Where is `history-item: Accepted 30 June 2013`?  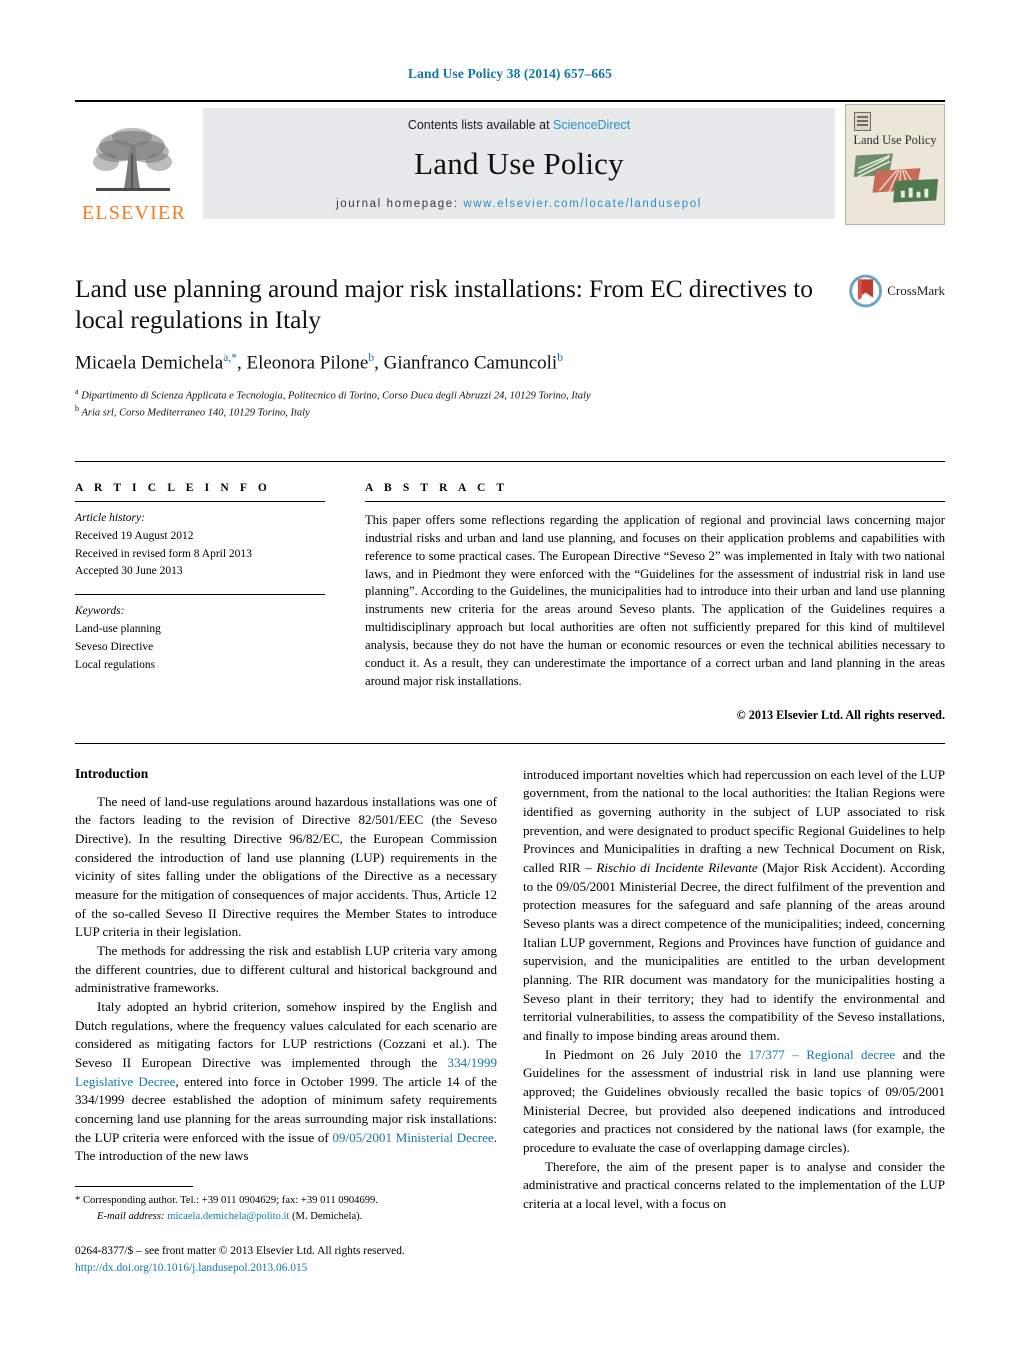
history-item: Accepted 30 June 2013 is located at coordinates (129, 571).